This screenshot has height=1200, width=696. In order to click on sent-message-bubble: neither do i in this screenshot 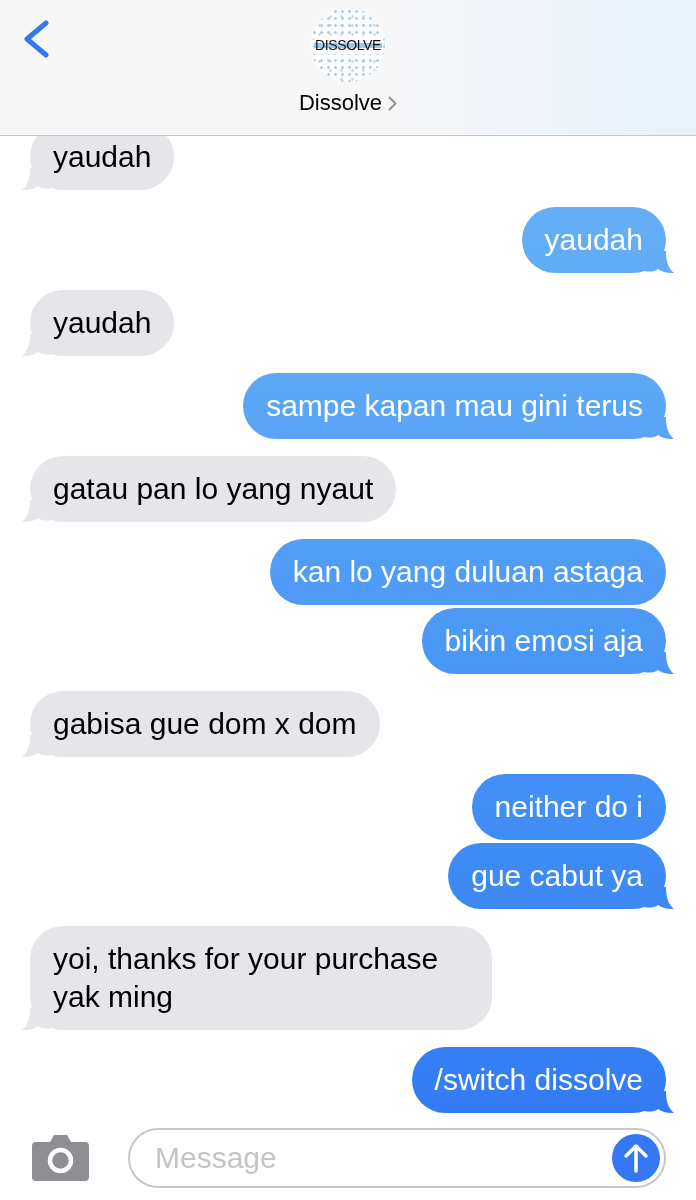, I will do `click(568, 807)`.